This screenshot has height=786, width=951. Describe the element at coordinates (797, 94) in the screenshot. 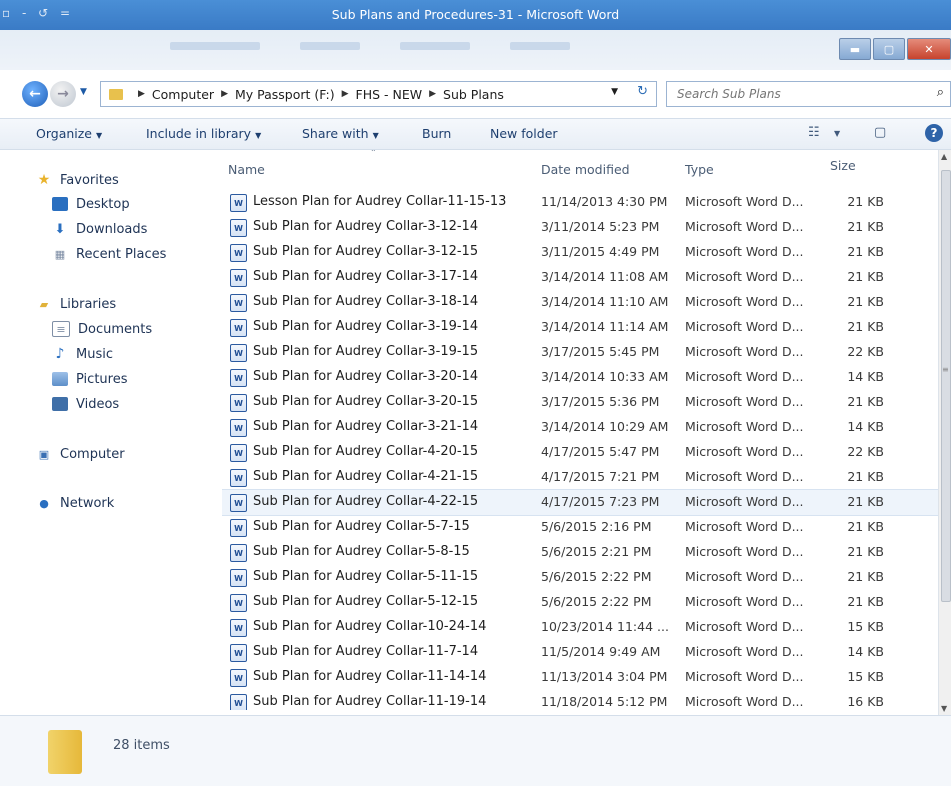

I see `search-input` at that location.